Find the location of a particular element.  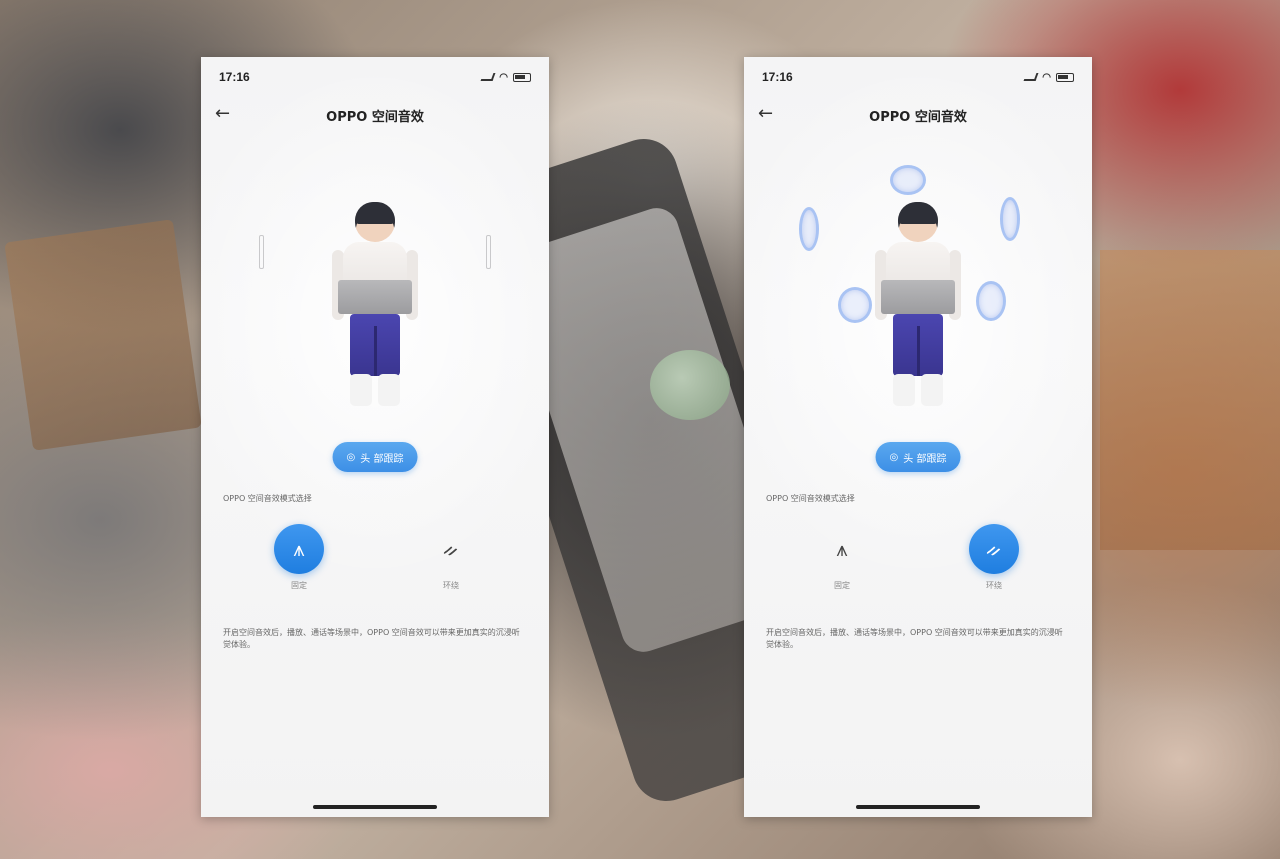

background-product-box is located at coordinates (1190, 400).